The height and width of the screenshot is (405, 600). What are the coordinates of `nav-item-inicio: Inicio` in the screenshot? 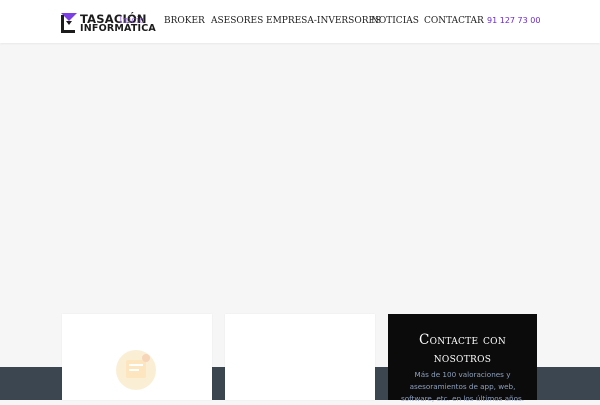 It's located at (132, 21).